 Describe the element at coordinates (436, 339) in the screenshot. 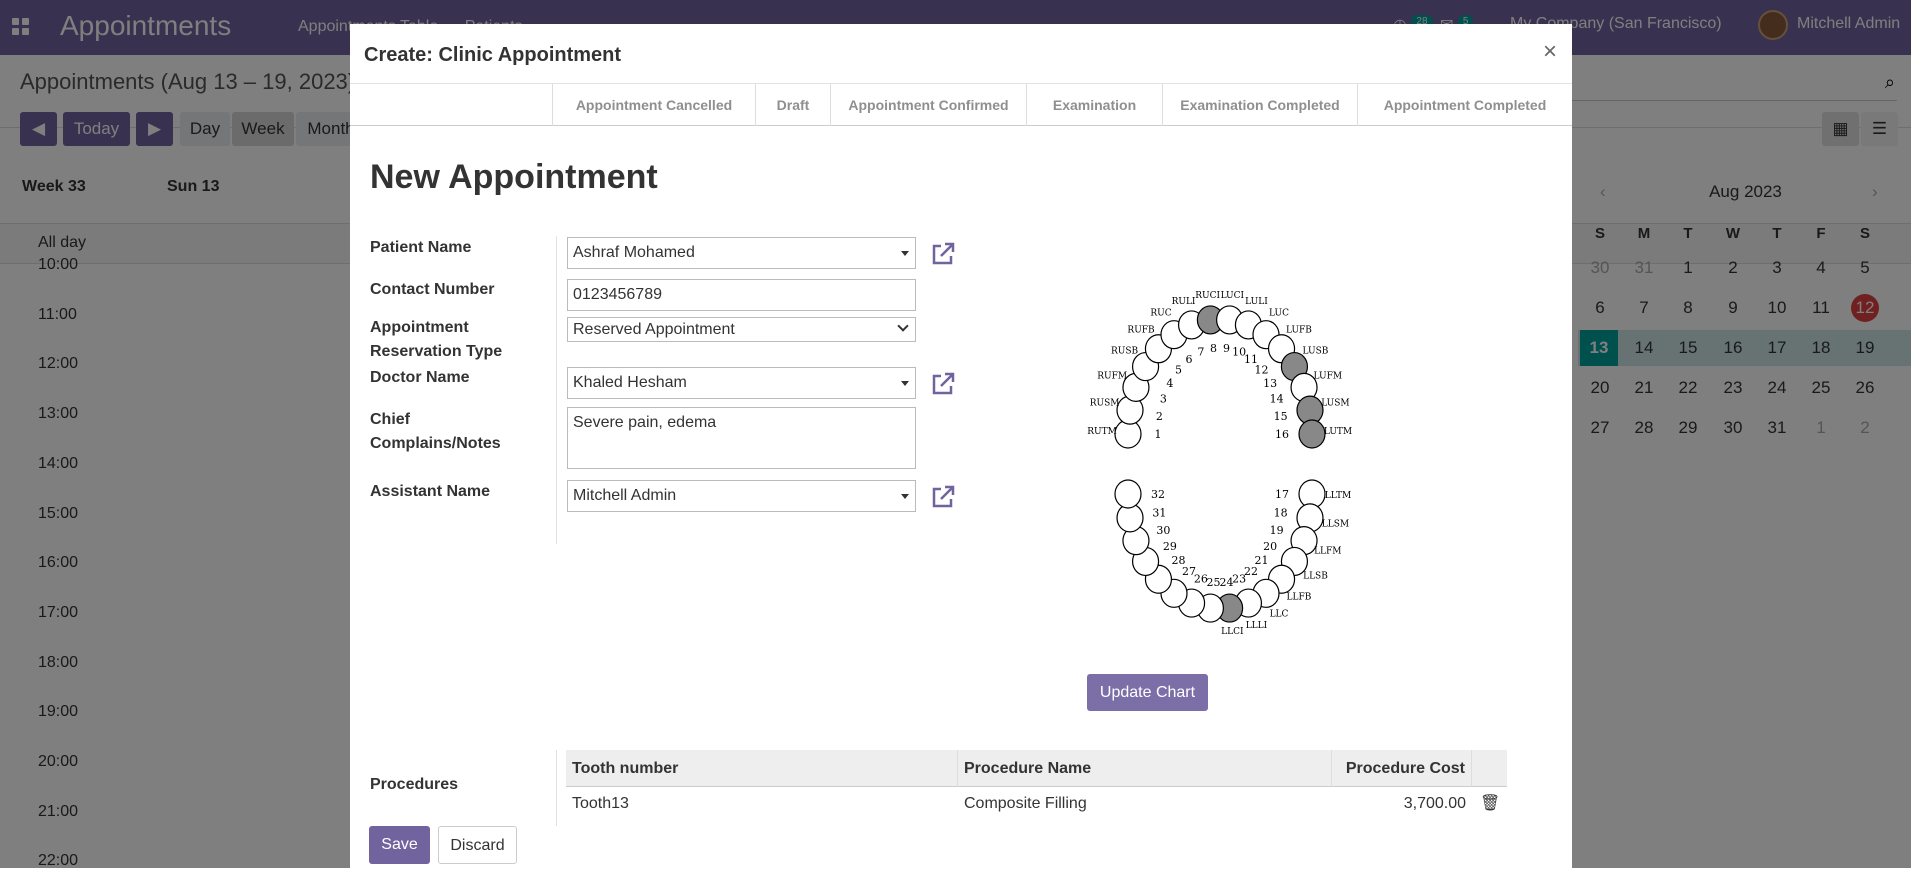

I see `reservation-type-label: Appointment Reservation Type` at that location.